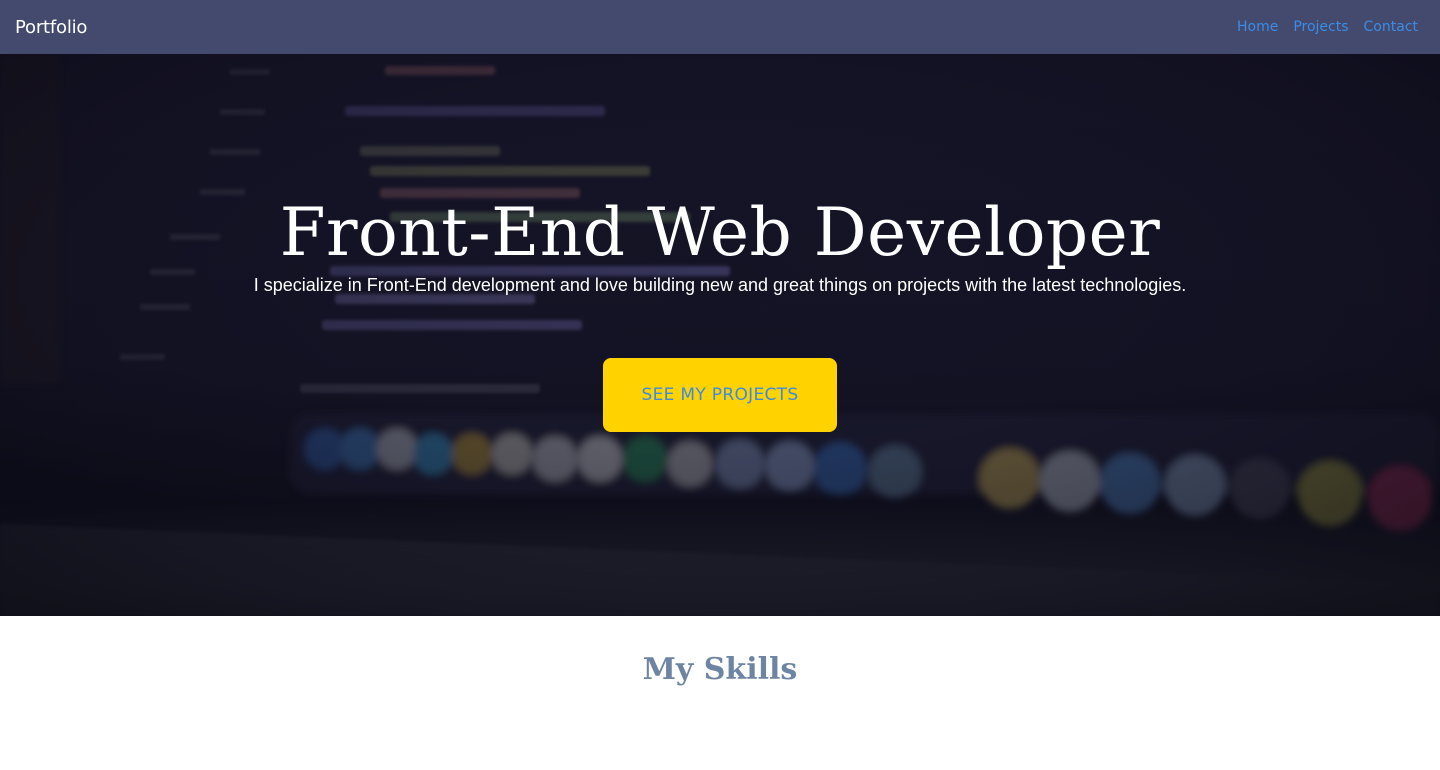 This screenshot has height=770, width=1440. What do you see at coordinates (720, 395) in the screenshot?
I see `see-my-projects-button: SEE MY PROJECTS` at bounding box center [720, 395].